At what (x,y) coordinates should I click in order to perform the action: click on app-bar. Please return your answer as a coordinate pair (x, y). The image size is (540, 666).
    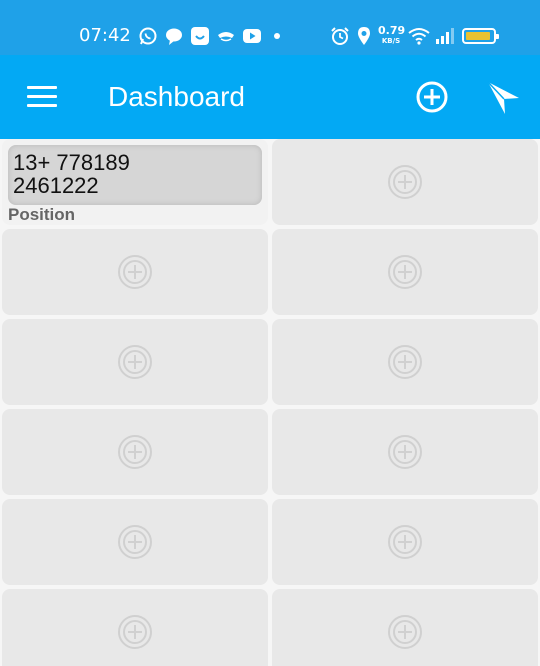
    Looking at the image, I should click on (270, 97).